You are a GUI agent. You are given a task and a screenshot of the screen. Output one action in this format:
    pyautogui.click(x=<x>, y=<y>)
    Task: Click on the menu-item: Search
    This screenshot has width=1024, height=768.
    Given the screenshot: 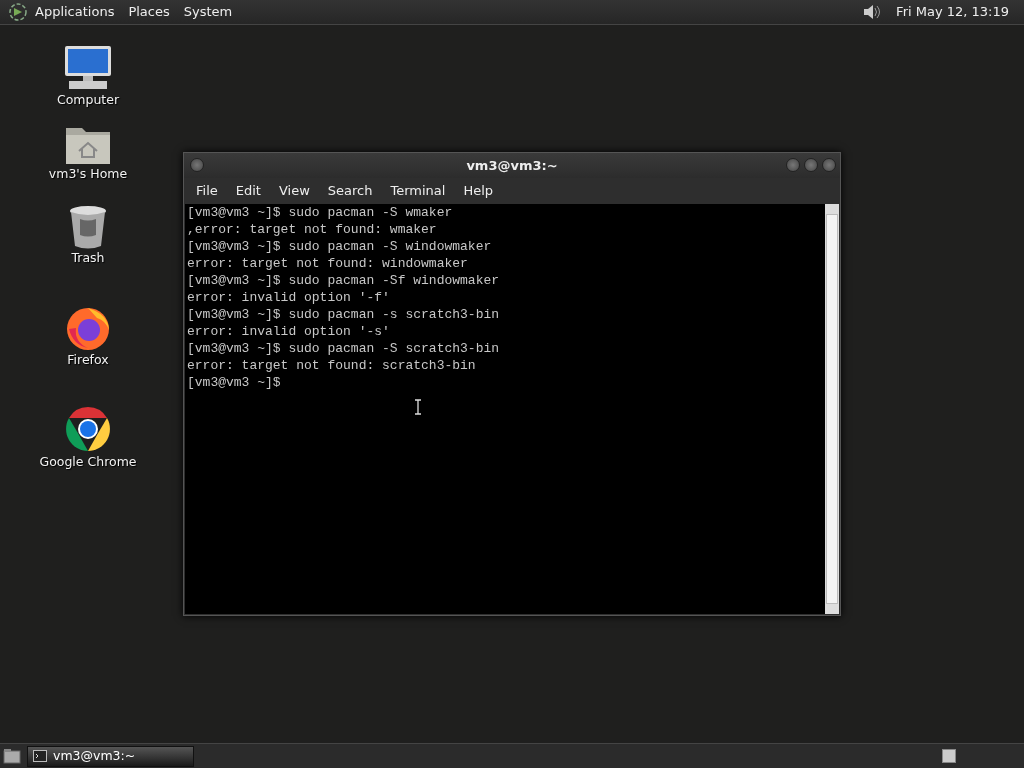 What is the action you would take?
    pyautogui.click(x=350, y=191)
    